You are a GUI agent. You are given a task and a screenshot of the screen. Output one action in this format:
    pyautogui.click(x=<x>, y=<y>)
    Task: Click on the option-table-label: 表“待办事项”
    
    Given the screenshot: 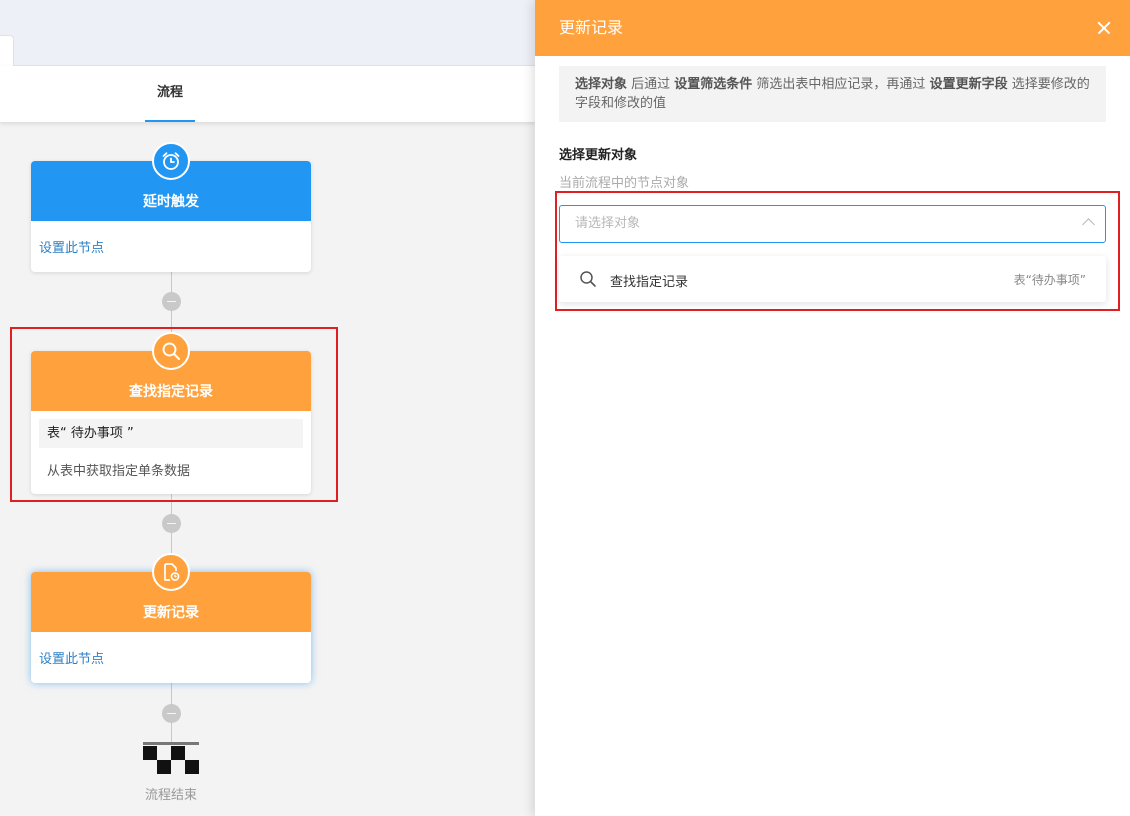 What is the action you would take?
    pyautogui.click(x=1049, y=280)
    